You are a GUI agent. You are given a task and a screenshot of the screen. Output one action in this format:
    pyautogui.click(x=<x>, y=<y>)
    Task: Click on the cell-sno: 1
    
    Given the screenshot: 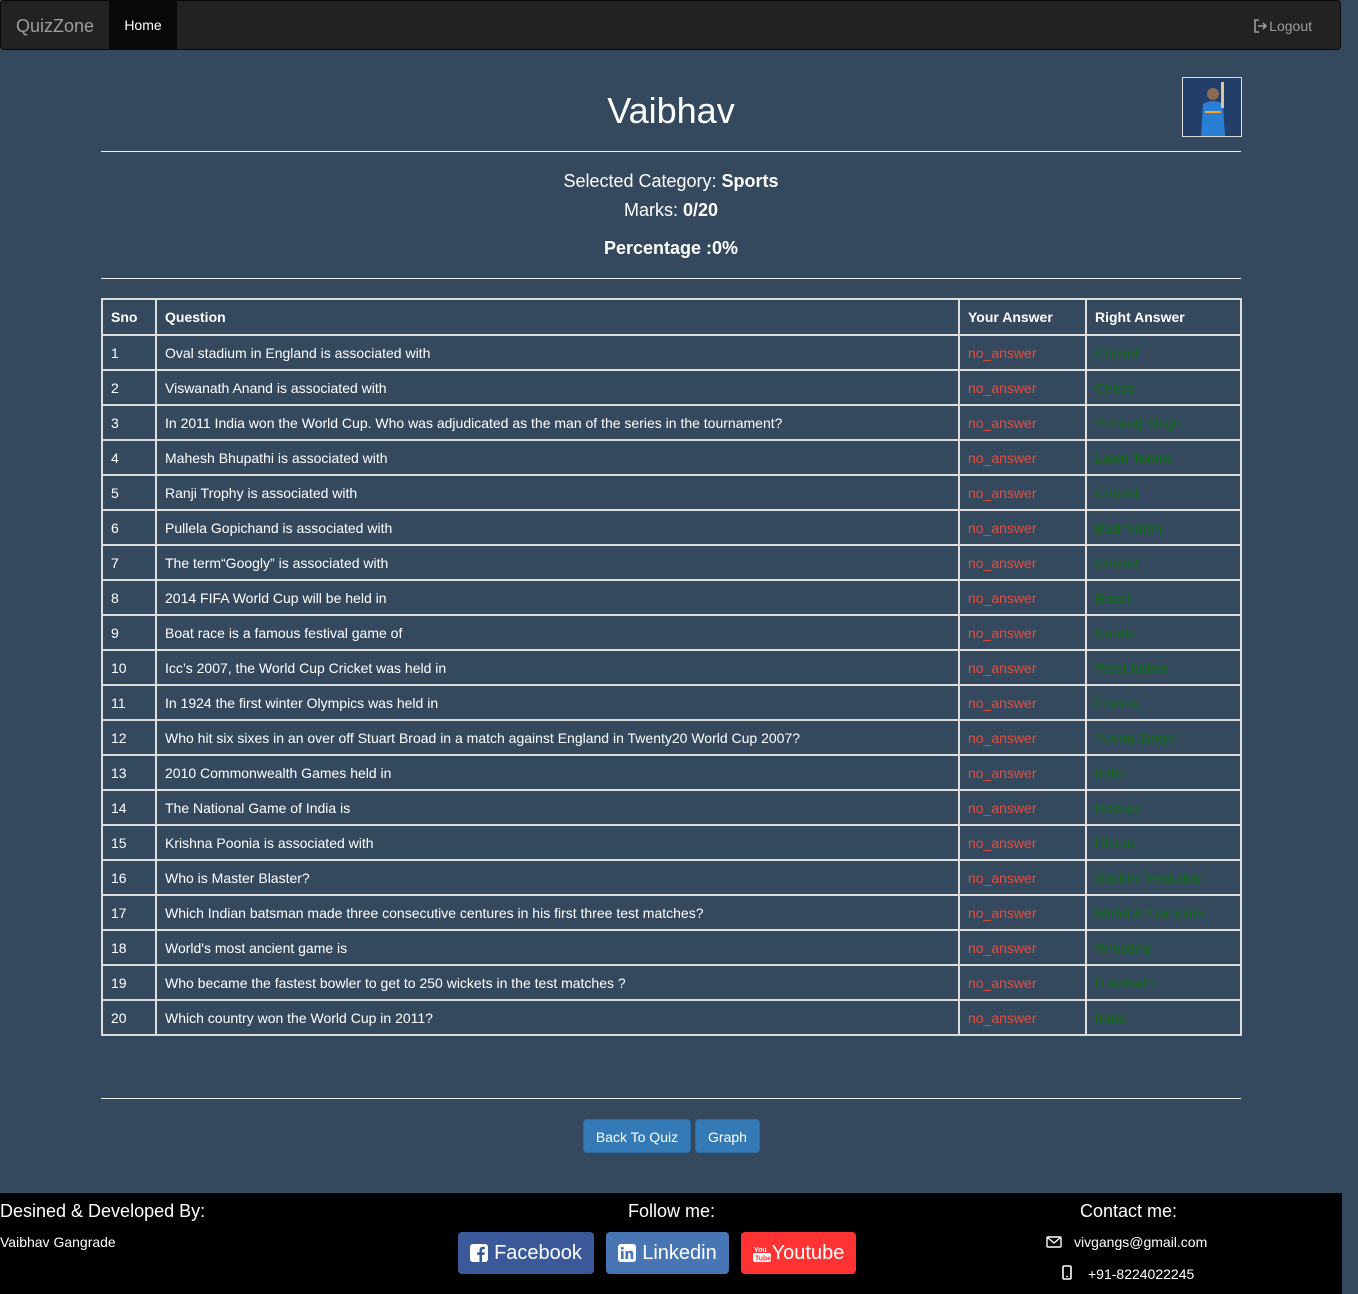 What is the action you would take?
    pyautogui.click(x=129, y=352)
    